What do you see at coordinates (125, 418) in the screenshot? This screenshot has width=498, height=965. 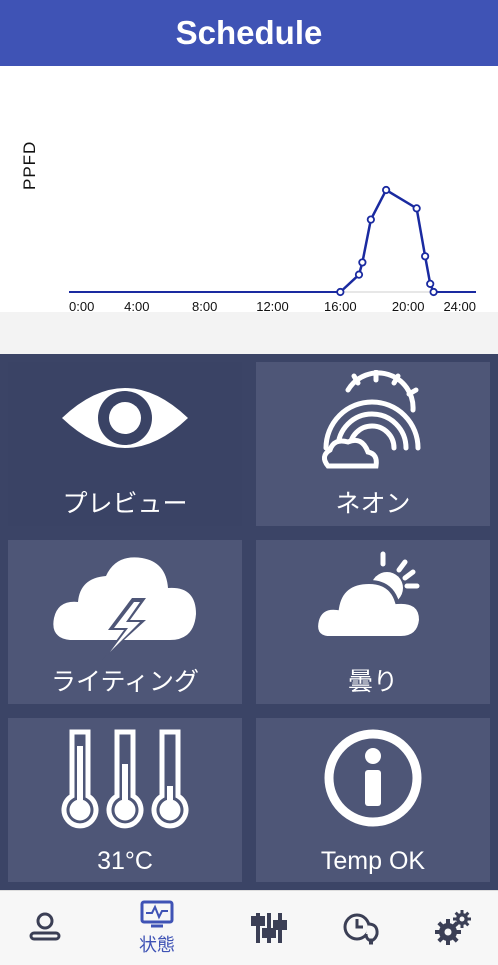 I see `eye-icon` at bounding box center [125, 418].